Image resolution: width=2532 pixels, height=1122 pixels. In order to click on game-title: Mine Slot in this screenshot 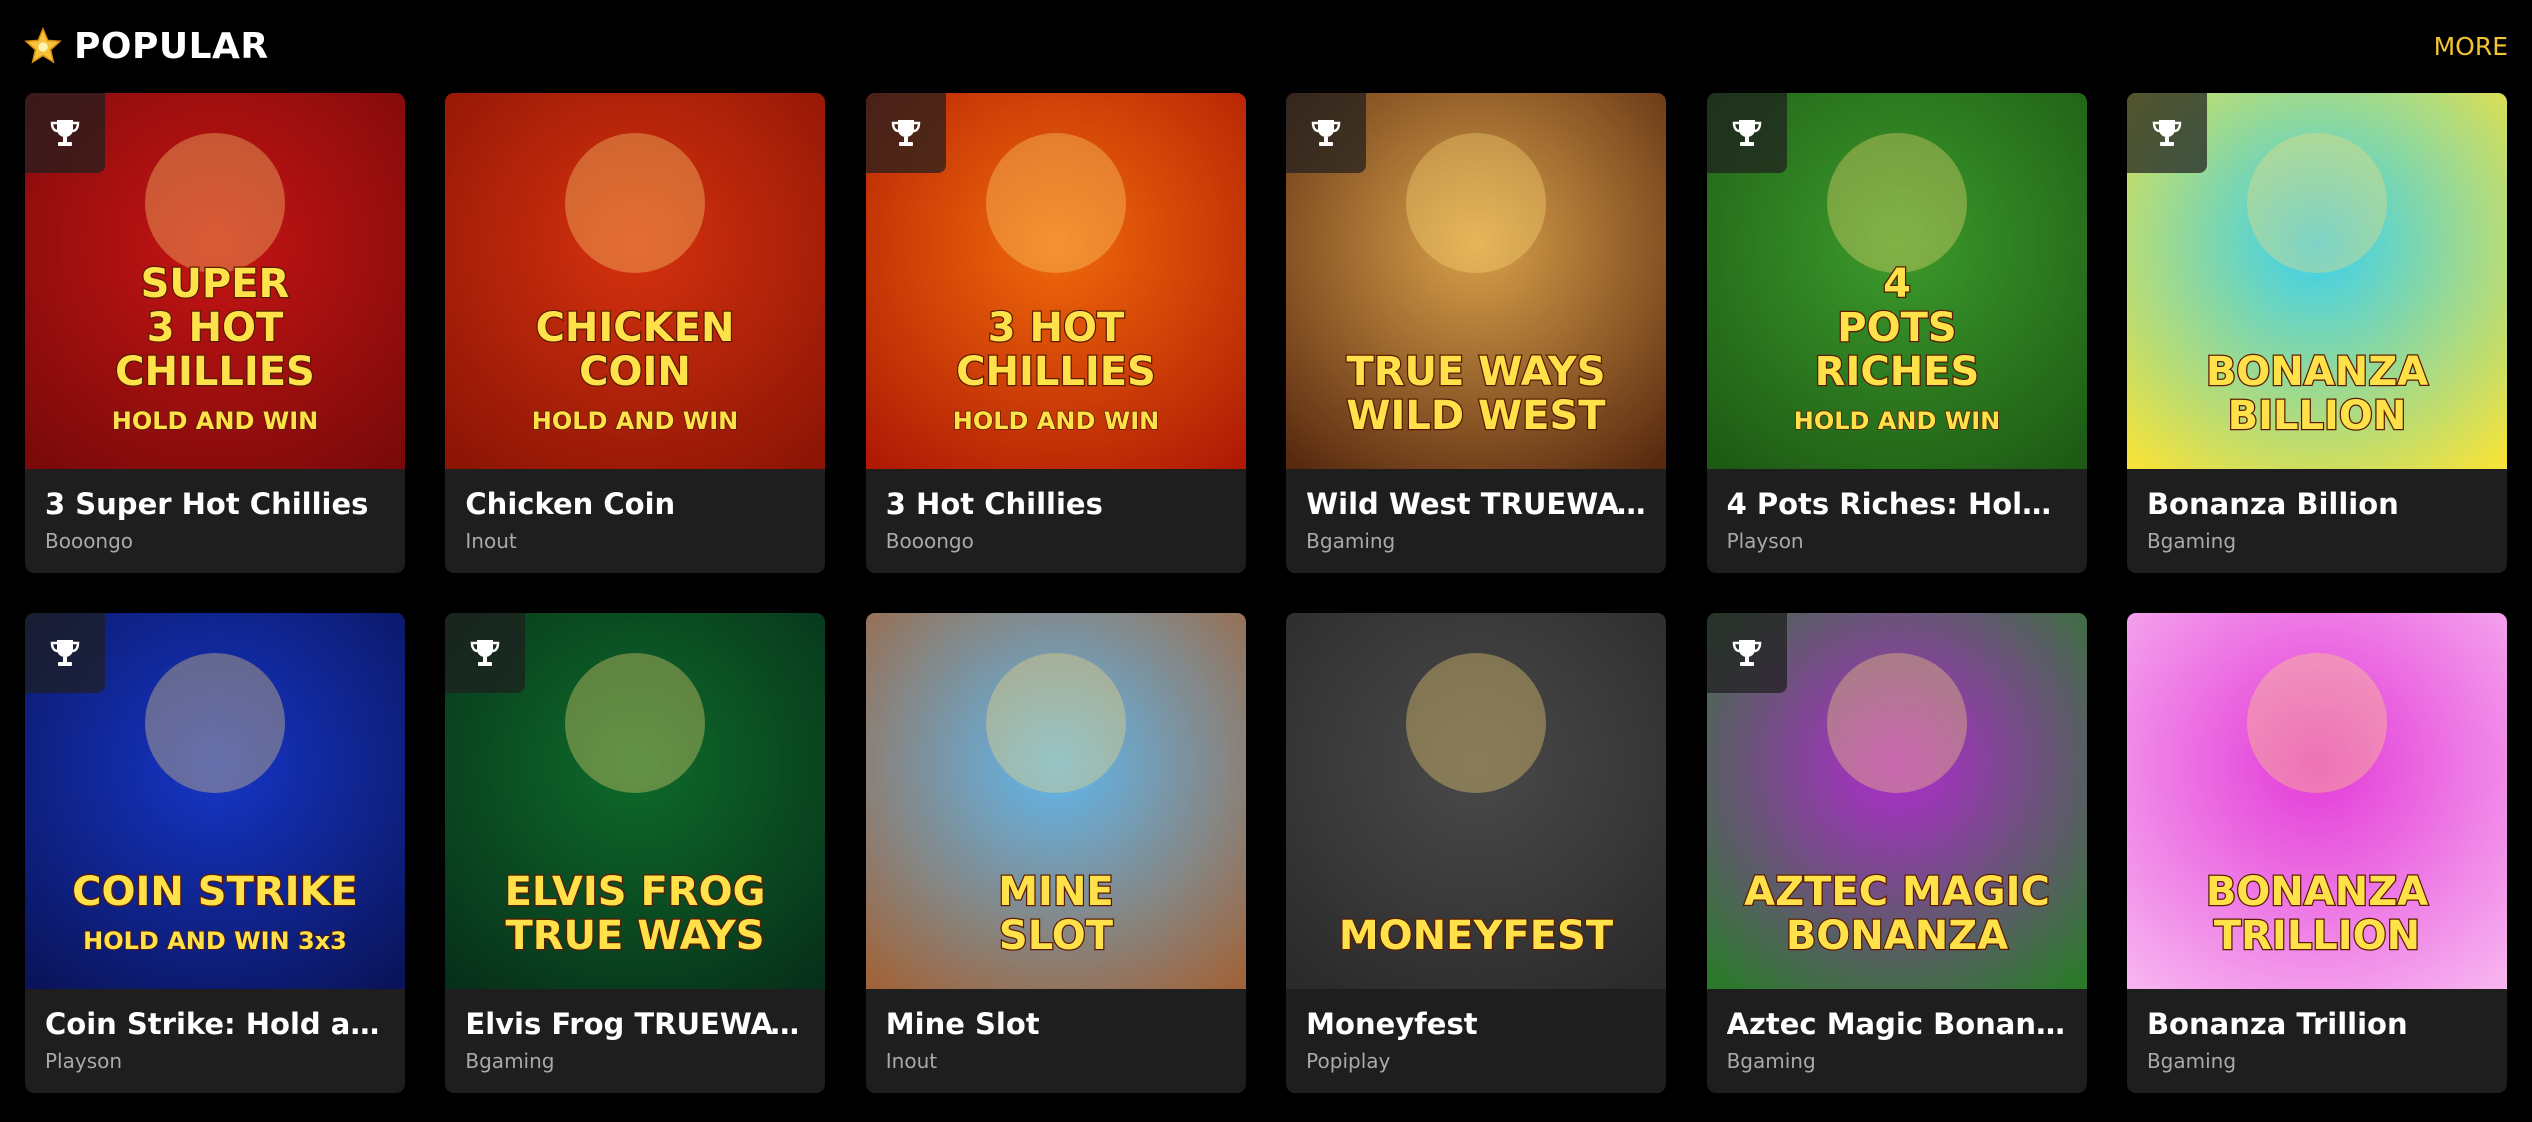, I will do `click(962, 1024)`.